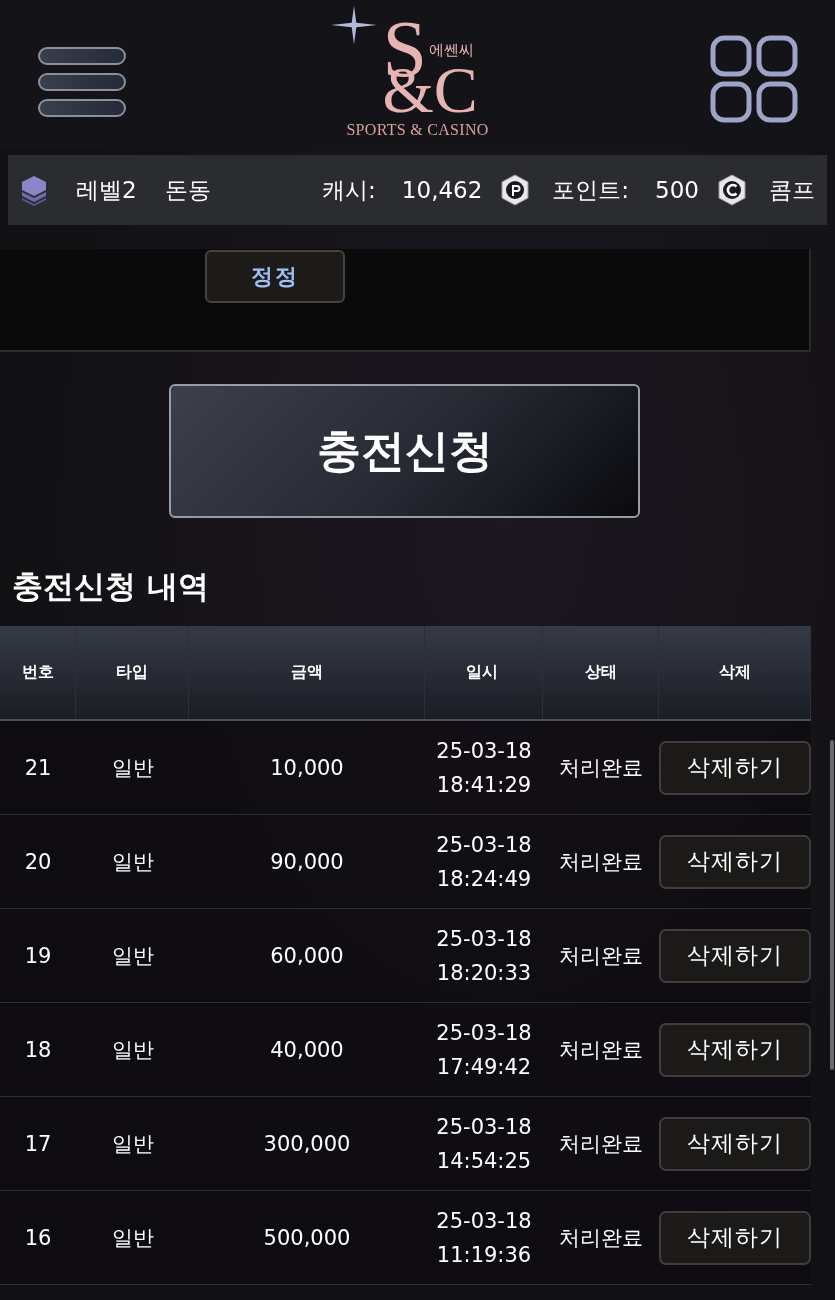 The height and width of the screenshot is (1300, 835). Describe the element at coordinates (601, 672) in the screenshot. I see `column-header: 상태` at that location.